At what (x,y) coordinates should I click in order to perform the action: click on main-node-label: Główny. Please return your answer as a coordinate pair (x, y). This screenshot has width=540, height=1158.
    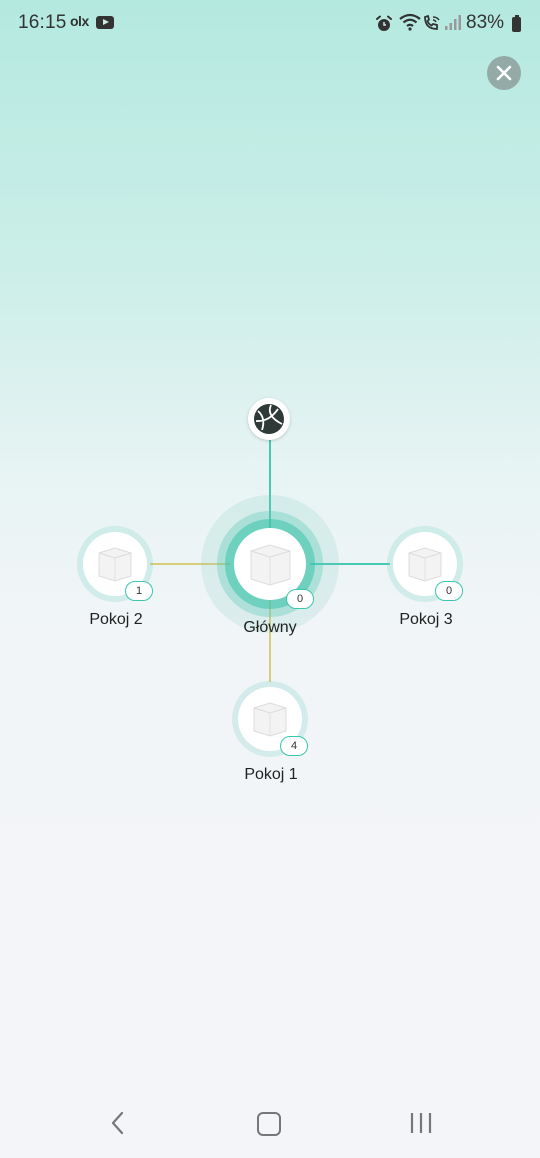
    Looking at the image, I should click on (270, 627).